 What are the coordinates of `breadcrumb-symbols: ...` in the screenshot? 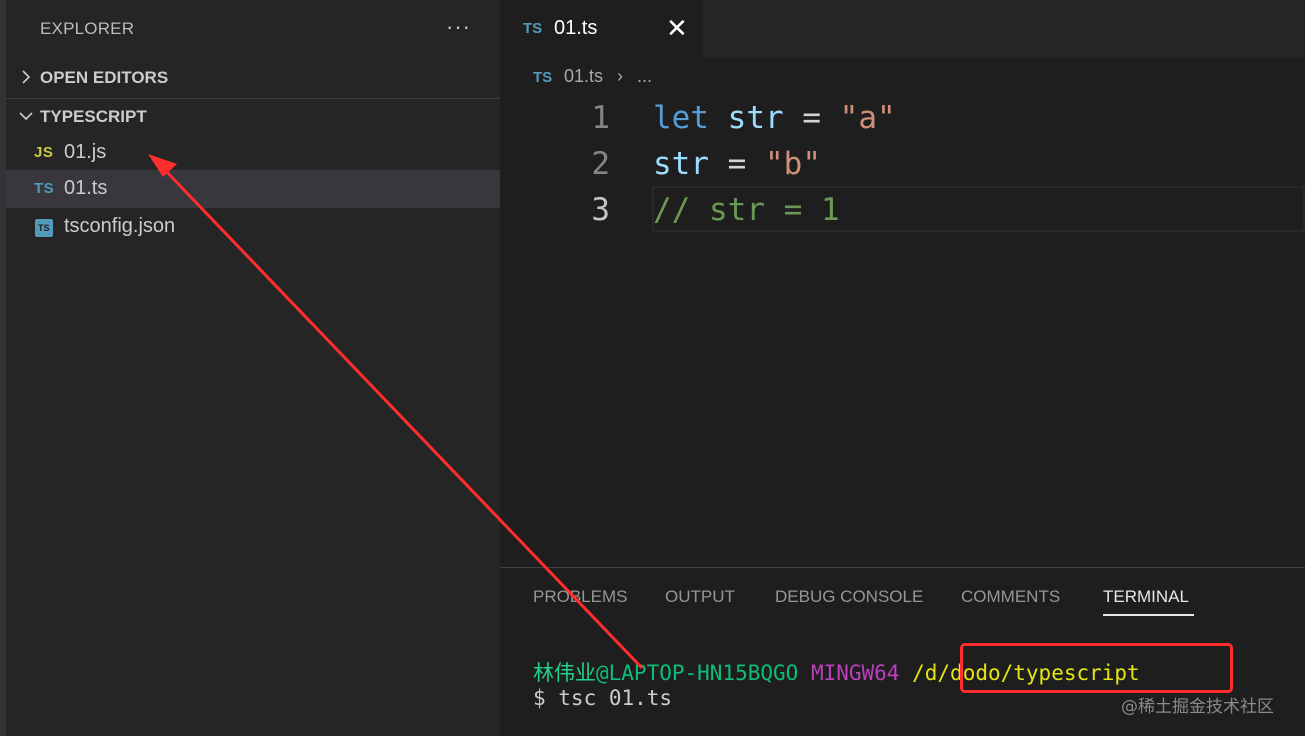 It's located at (644, 76).